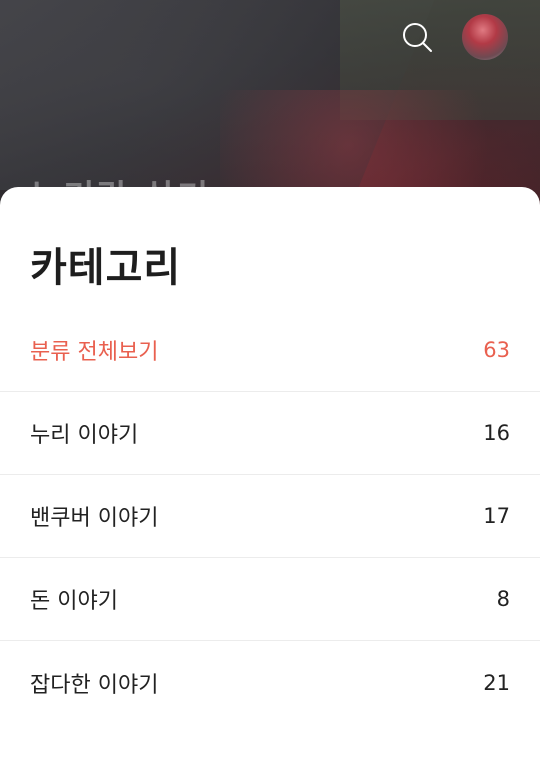  Describe the element at coordinates (84, 435) in the screenshot. I see `category-label: 누리 이야기` at that location.